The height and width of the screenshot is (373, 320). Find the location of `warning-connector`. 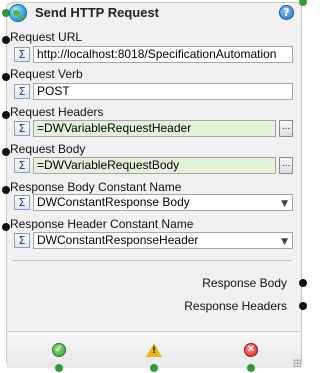

warning-connector is located at coordinates (154, 368).